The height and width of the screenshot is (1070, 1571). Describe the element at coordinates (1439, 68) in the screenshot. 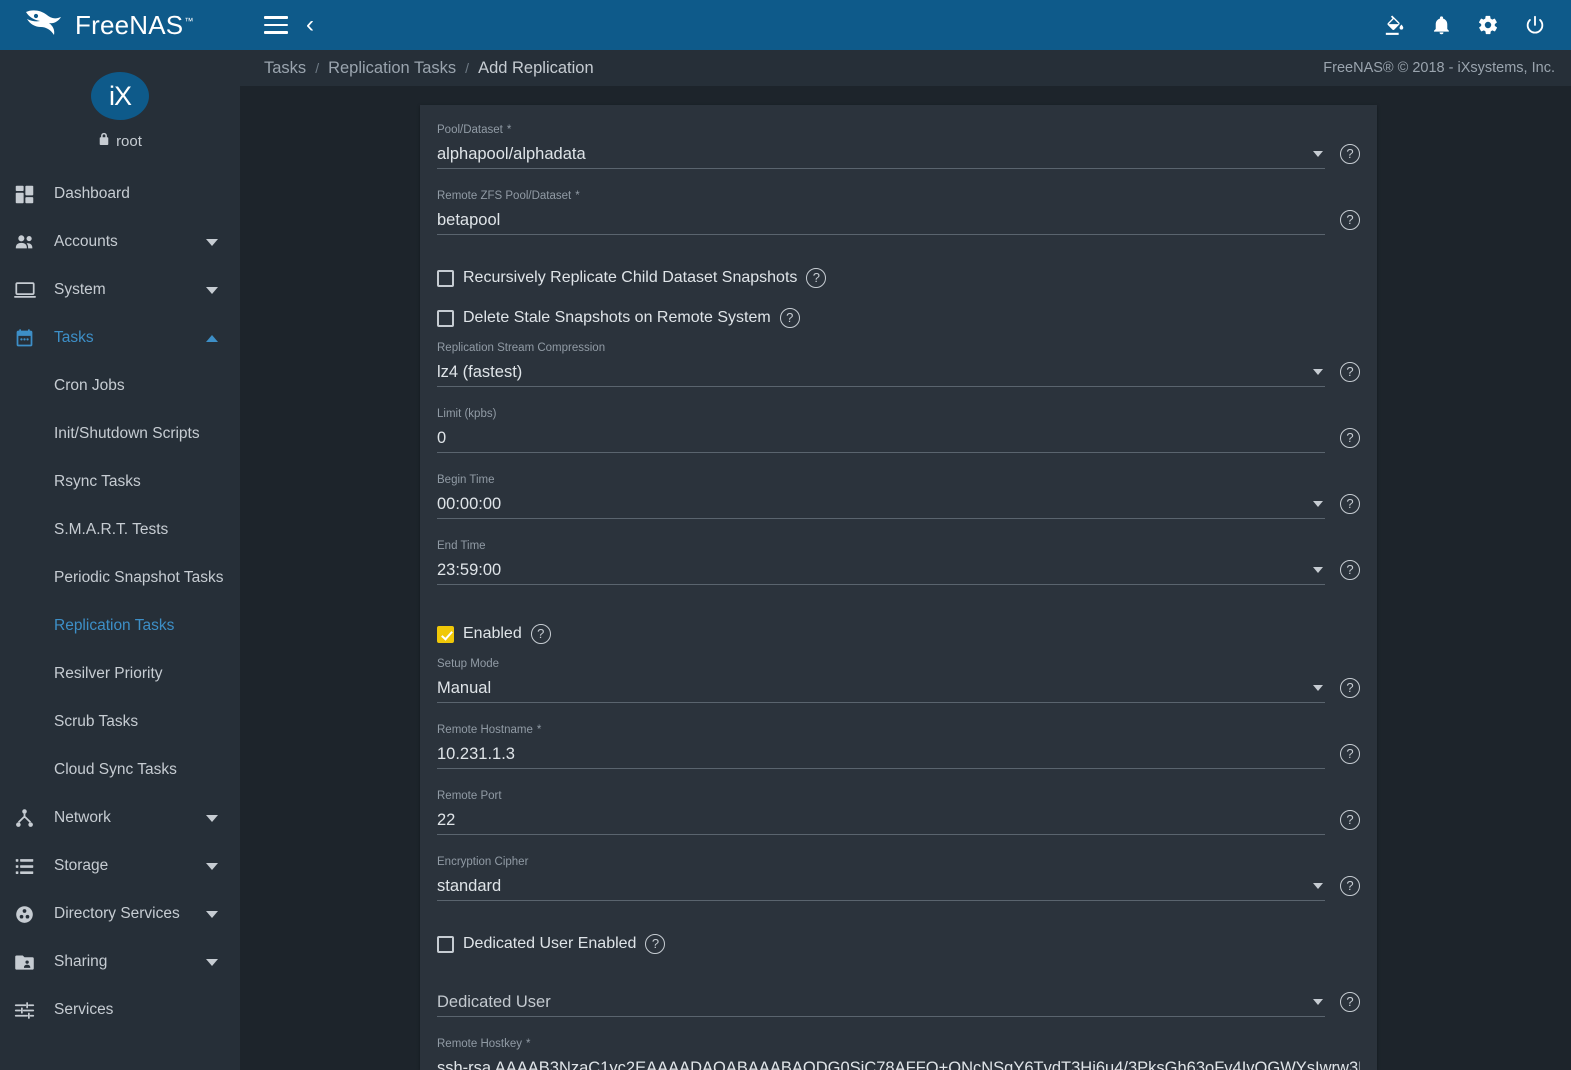

I see `copyright-text: FreeNAS® © 2018 - iXsystems, Inc.` at that location.